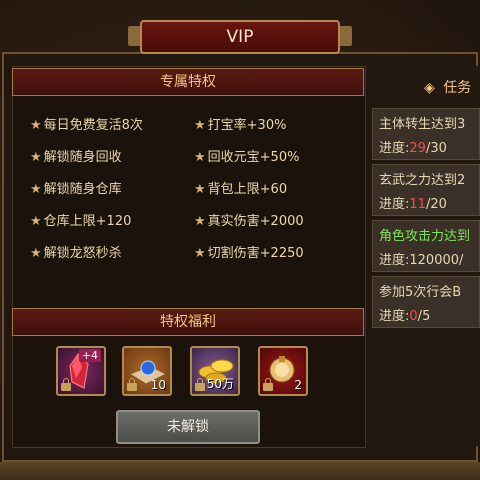 This screenshot has width=480, height=480. I want to click on task-card: 玄武之力达到2 进度:11/20, so click(426, 190).